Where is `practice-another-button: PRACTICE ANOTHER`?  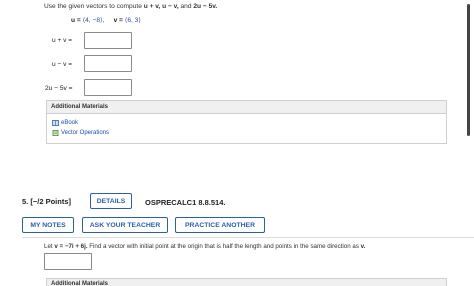 practice-another-button: PRACTICE ANOTHER is located at coordinates (220, 225).